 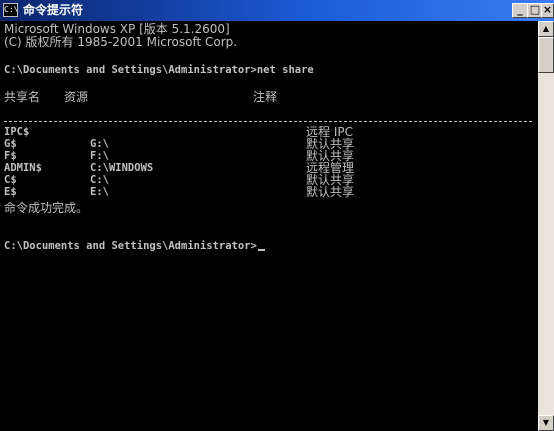 What do you see at coordinates (546, 423) in the screenshot?
I see `scroll-down-icon: ▼` at bounding box center [546, 423].